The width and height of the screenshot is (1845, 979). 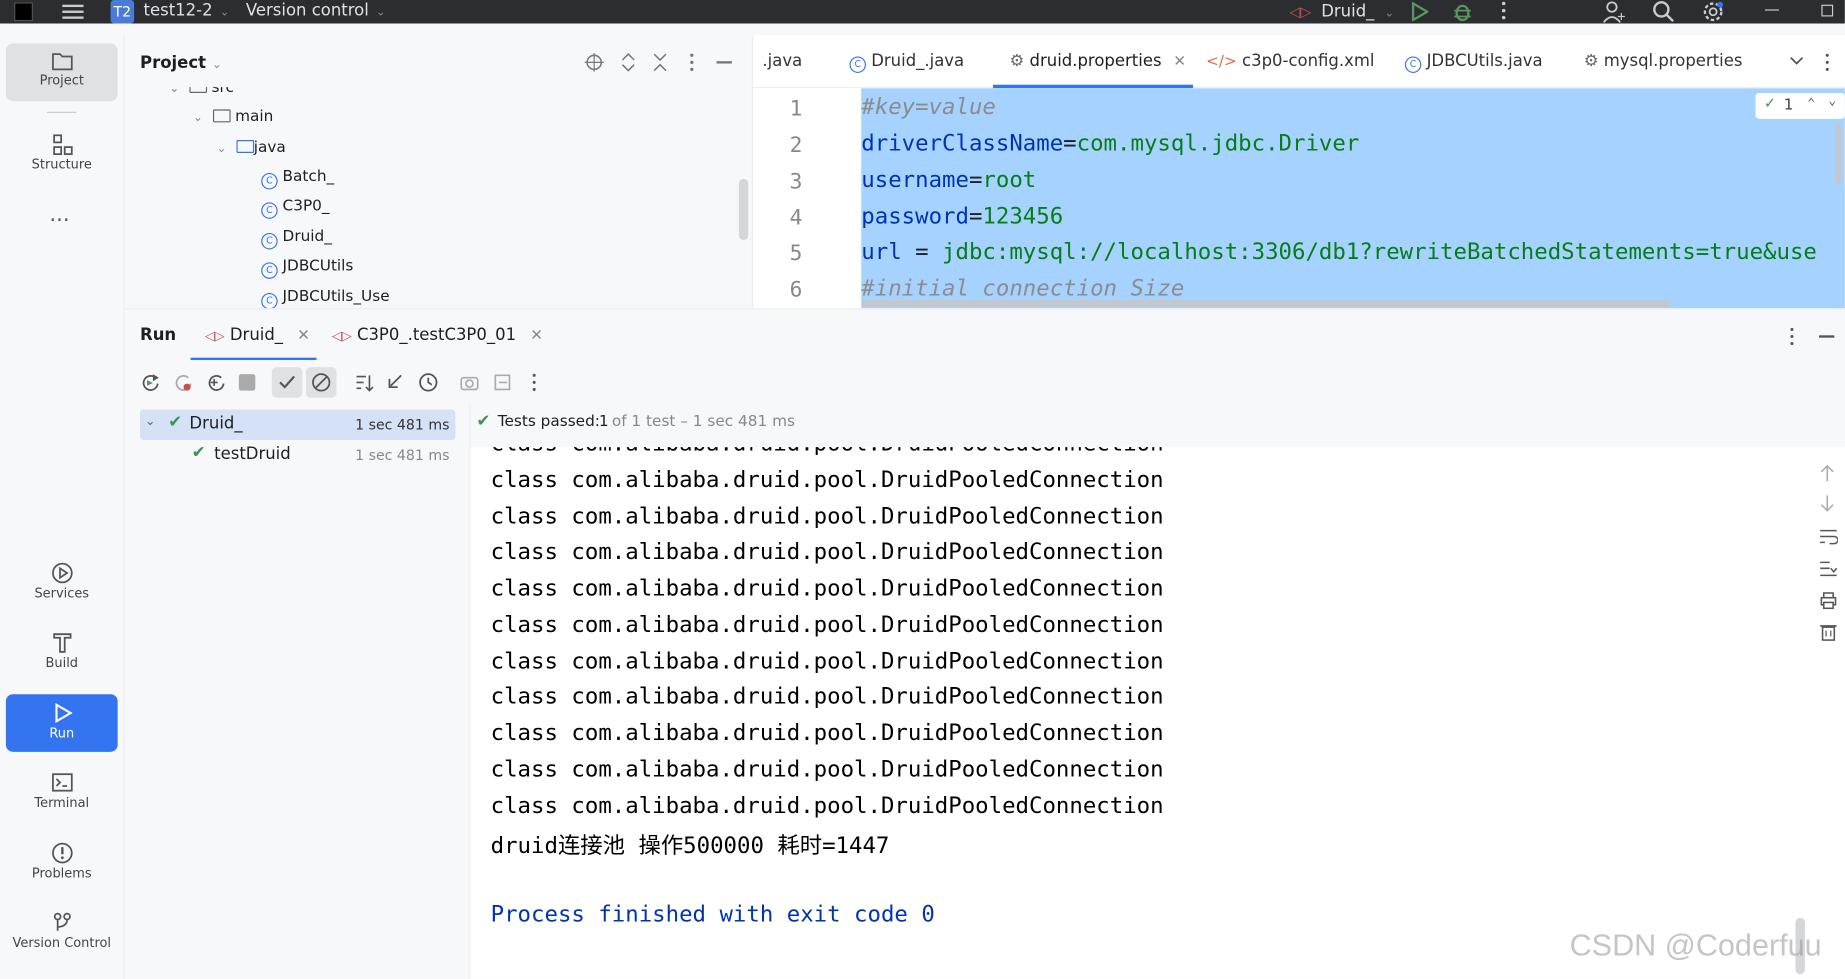 What do you see at coordinates (221, 116) in the screenshot?
I see `folder-icon` at bounding box center [221, 116].